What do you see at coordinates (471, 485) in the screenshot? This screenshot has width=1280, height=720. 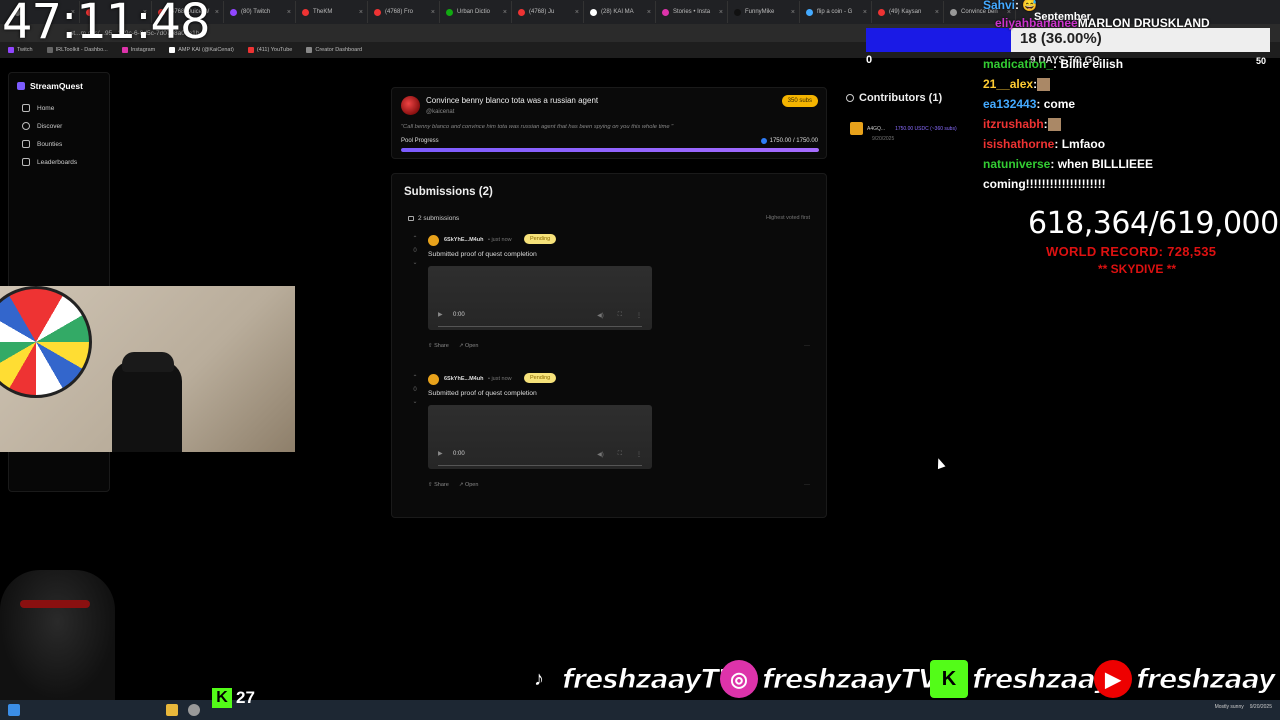 I see `open-label: Open` at bounding box center [471, 485].